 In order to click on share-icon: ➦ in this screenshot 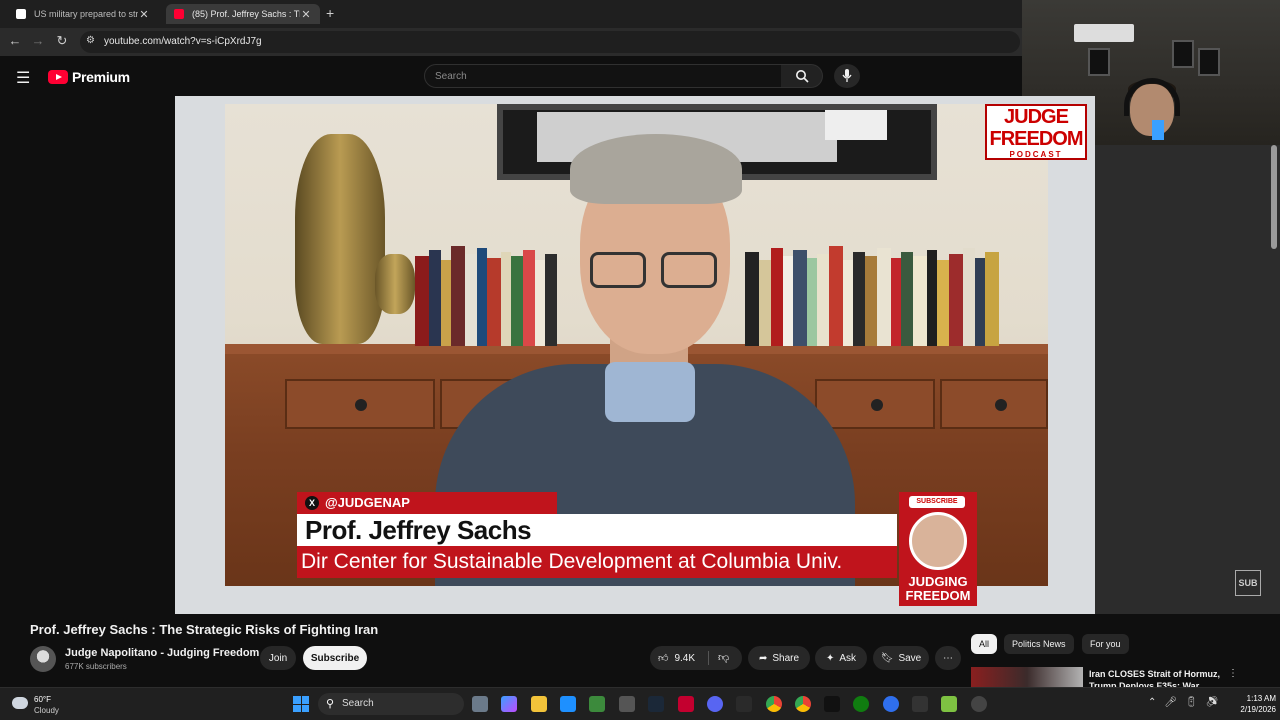, I will do `click(763, 658)`.